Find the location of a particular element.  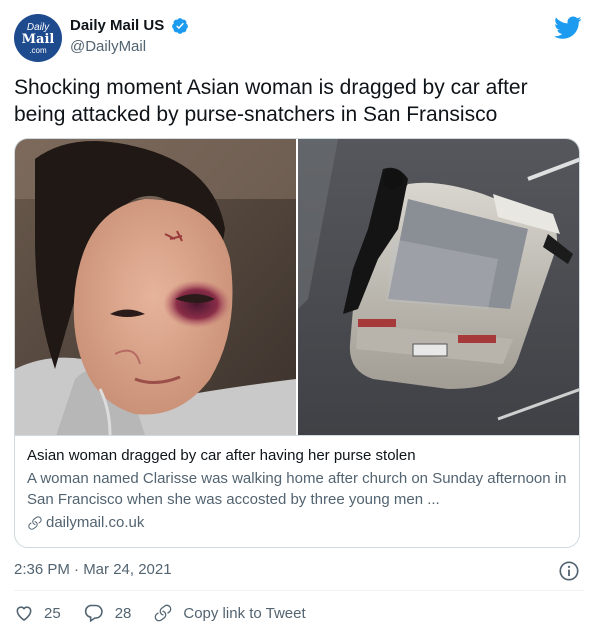

like-count: 25 is located at coordinates (52, 613).